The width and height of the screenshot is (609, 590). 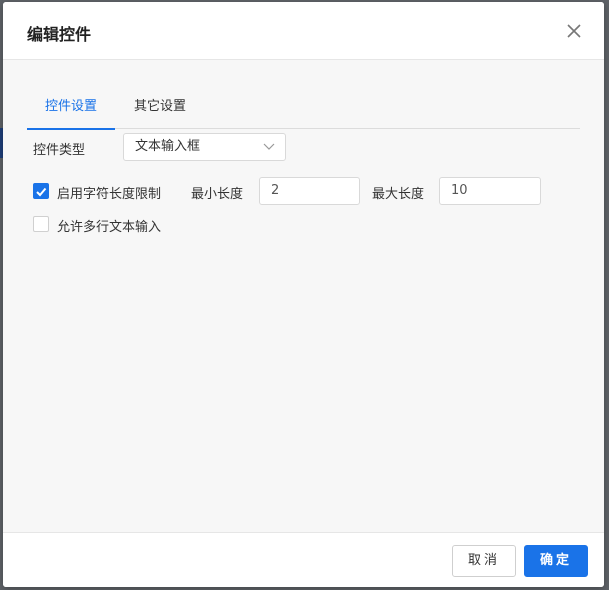 What do you see at coordinates (303, 110) in the screenshot?
I see `tab-bar: 控件设置 其它设置` at bounding box center [303, 110].